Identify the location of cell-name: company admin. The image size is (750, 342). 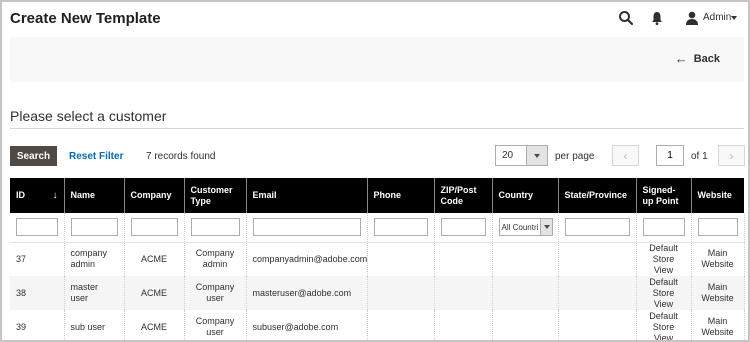
(94, 259).